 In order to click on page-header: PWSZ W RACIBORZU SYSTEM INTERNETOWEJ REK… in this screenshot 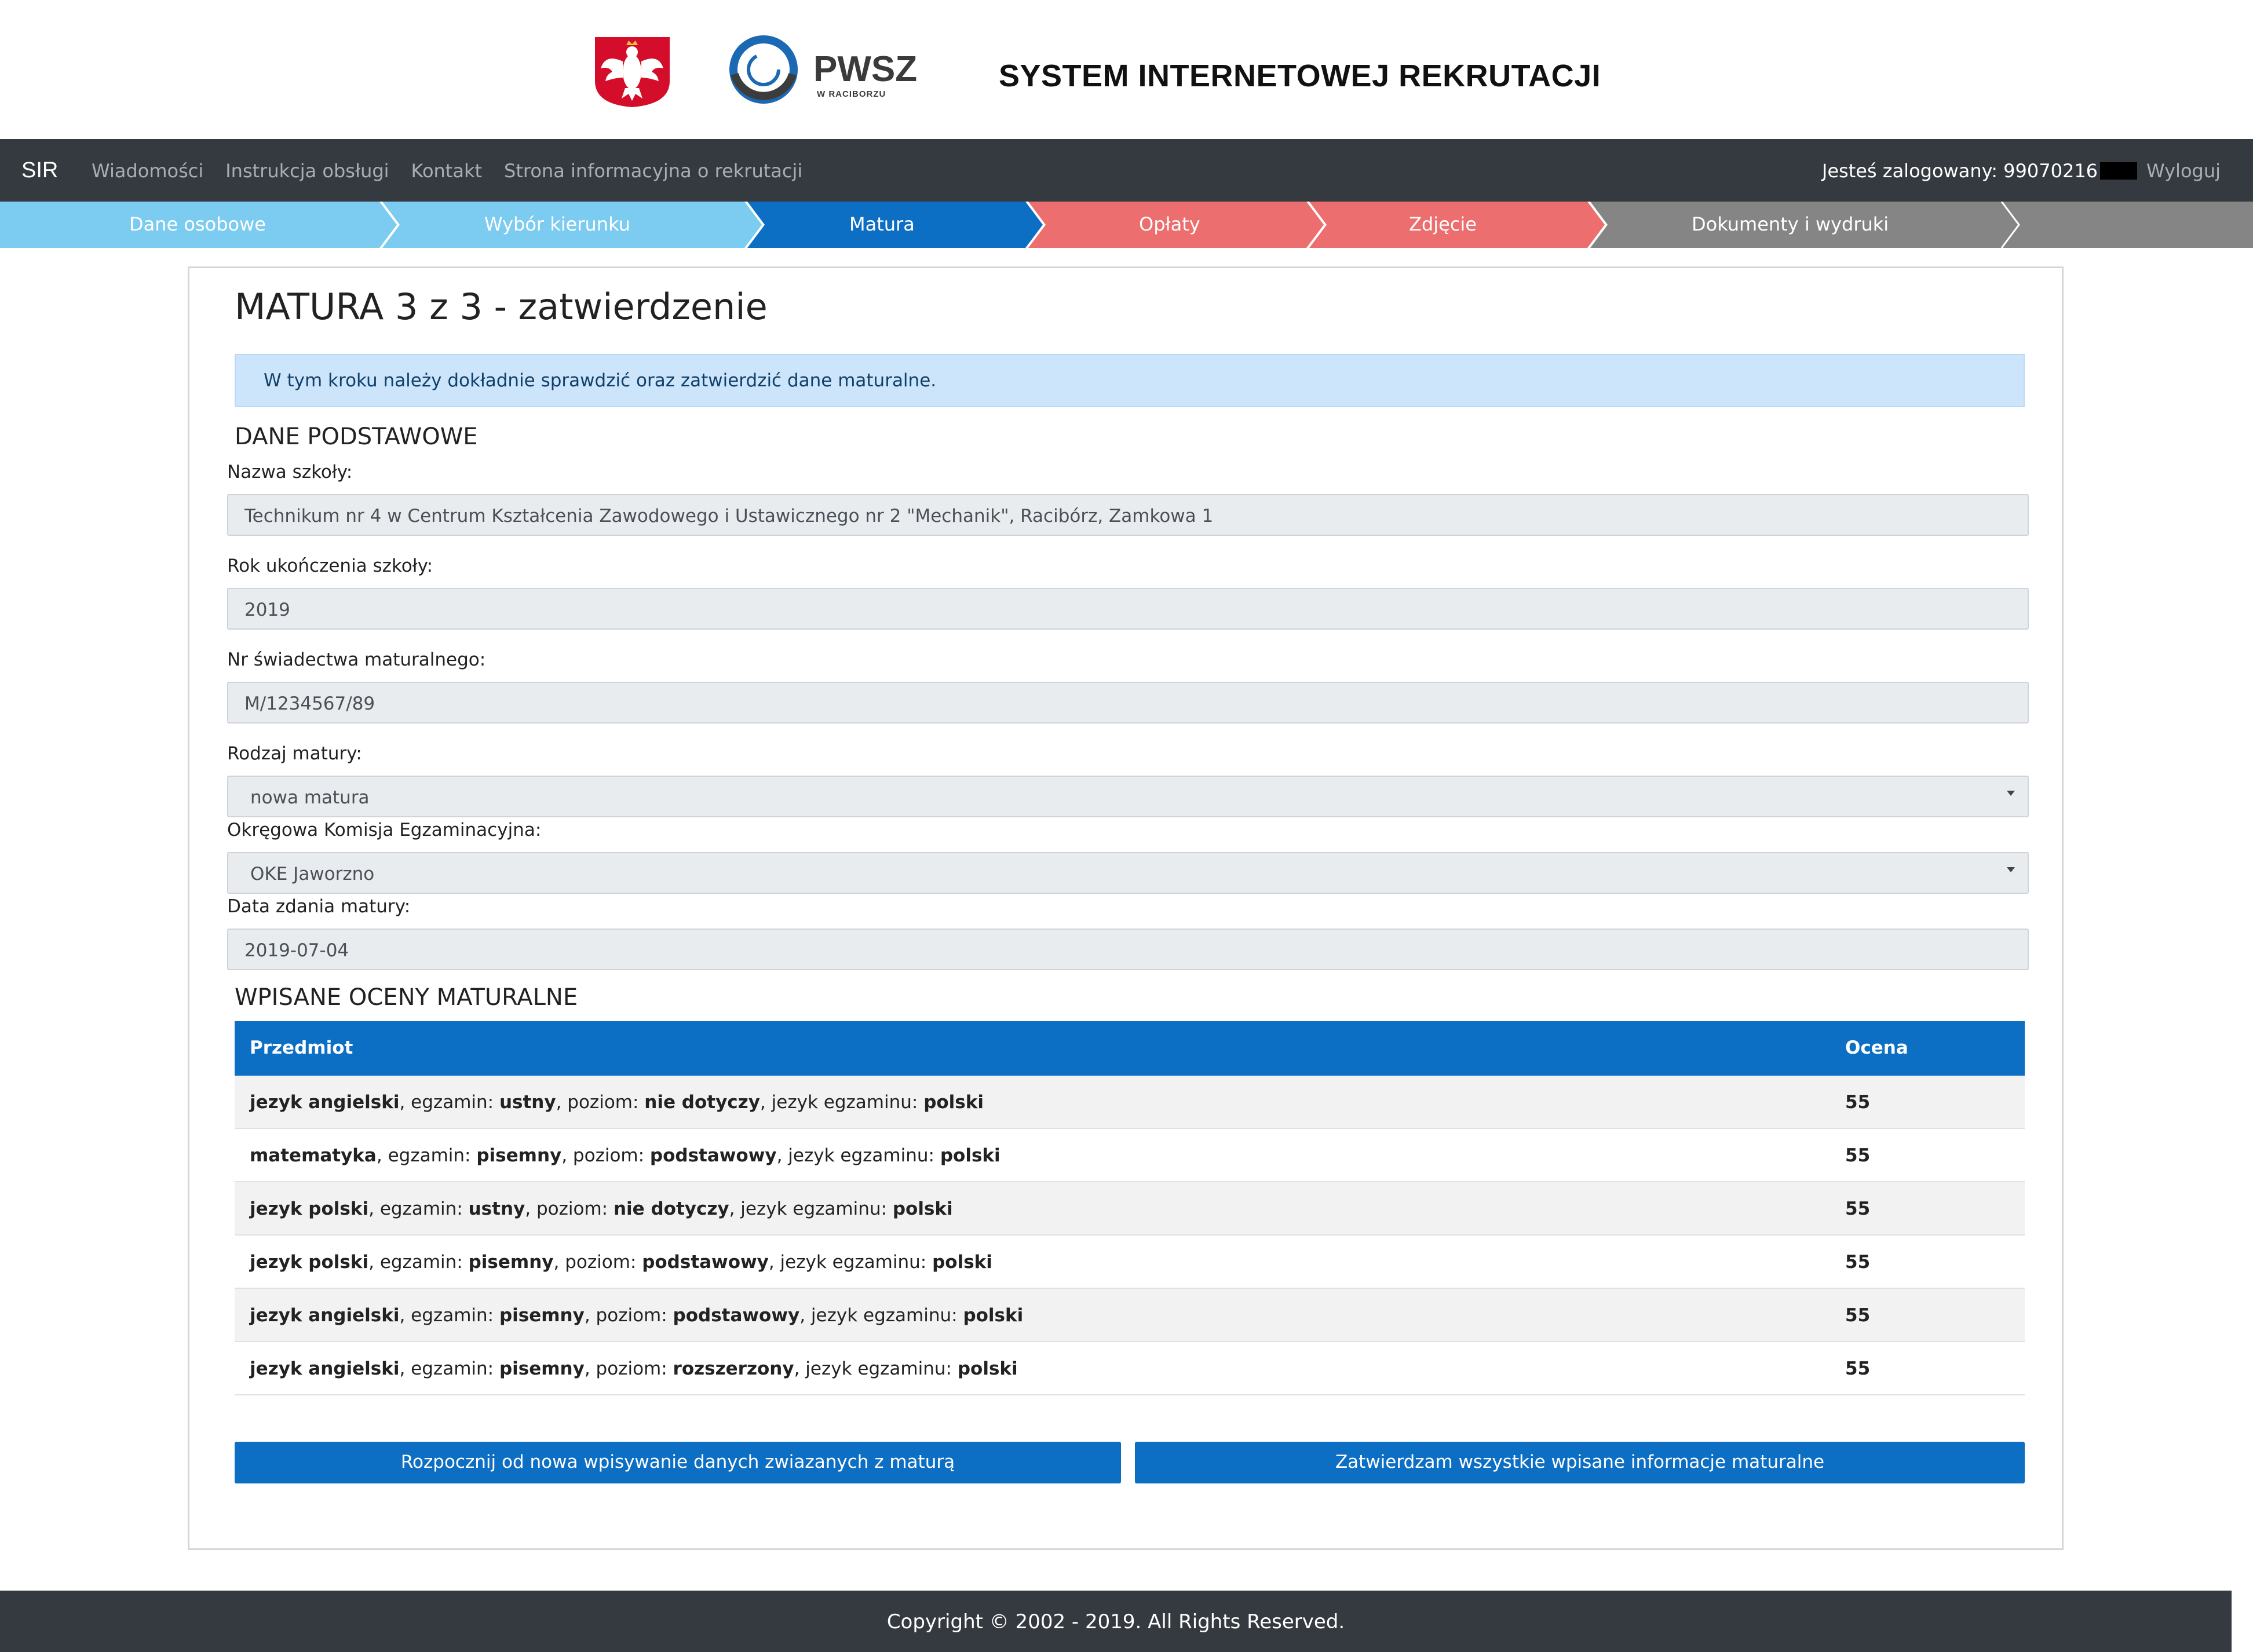, I will do `click(1126, 69)`.